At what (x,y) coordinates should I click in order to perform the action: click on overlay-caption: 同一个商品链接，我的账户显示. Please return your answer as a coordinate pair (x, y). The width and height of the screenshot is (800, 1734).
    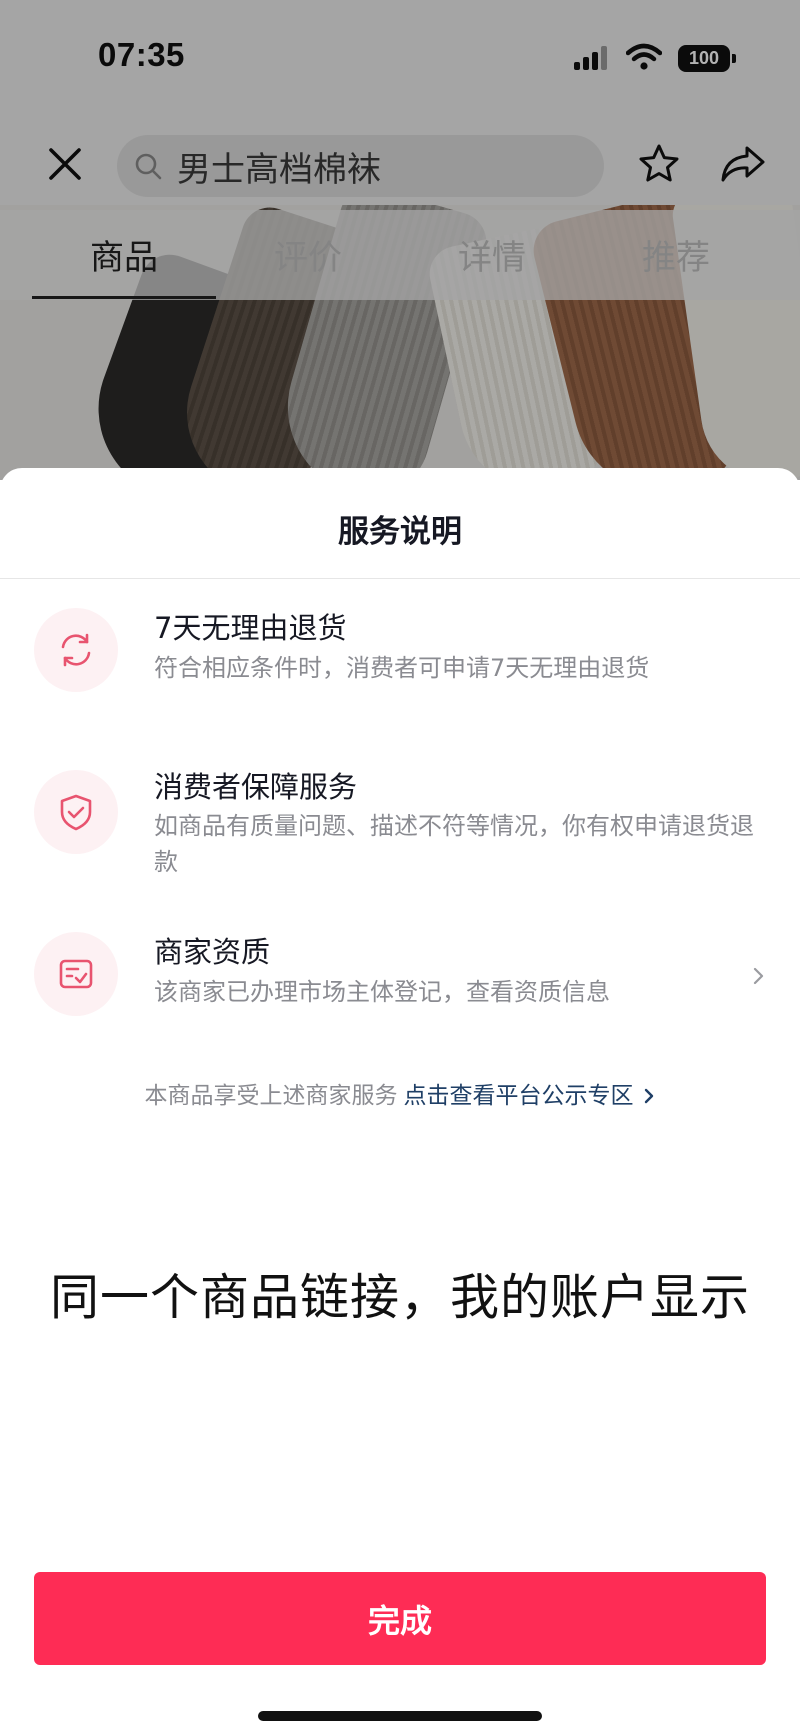
    Looking at the image, I should click on (399, 1297).